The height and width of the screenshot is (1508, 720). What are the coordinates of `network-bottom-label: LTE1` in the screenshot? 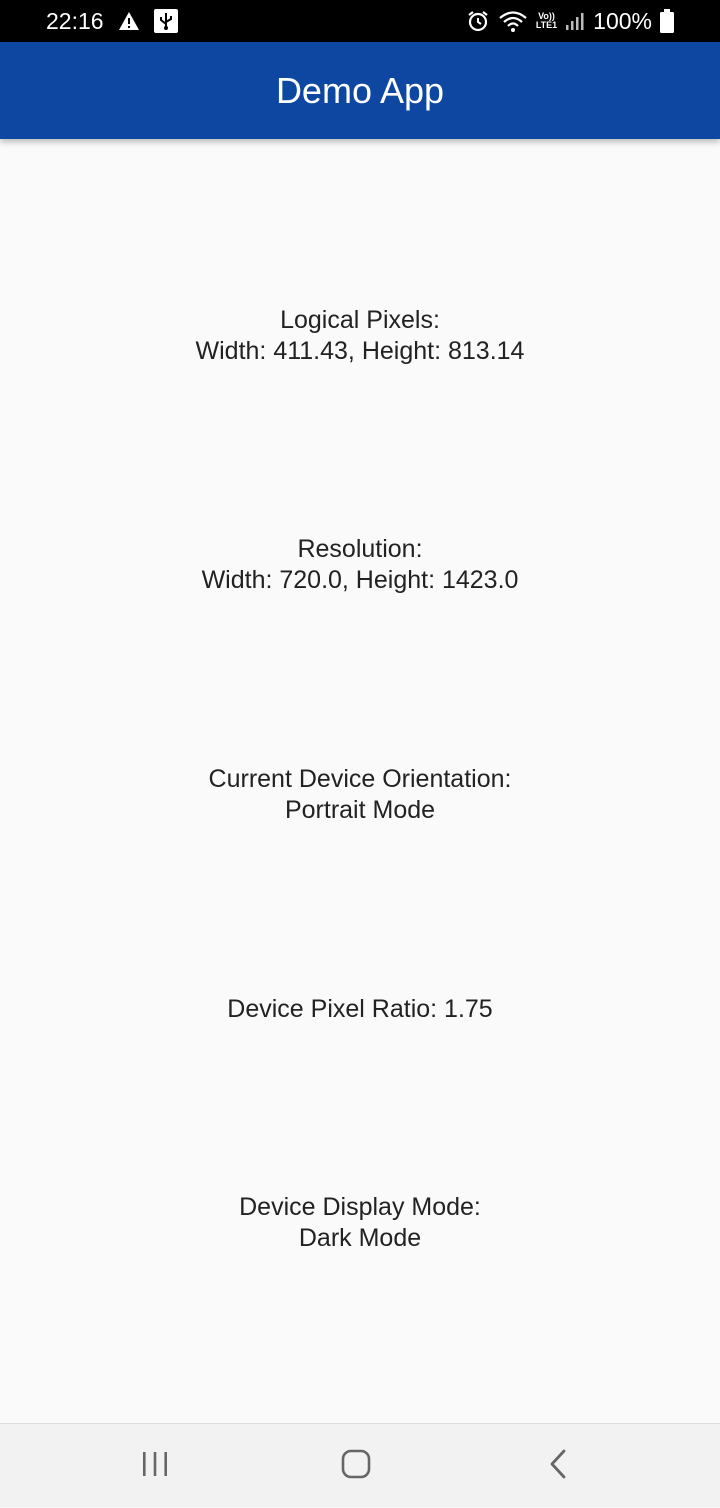 It's located at (546, 25).